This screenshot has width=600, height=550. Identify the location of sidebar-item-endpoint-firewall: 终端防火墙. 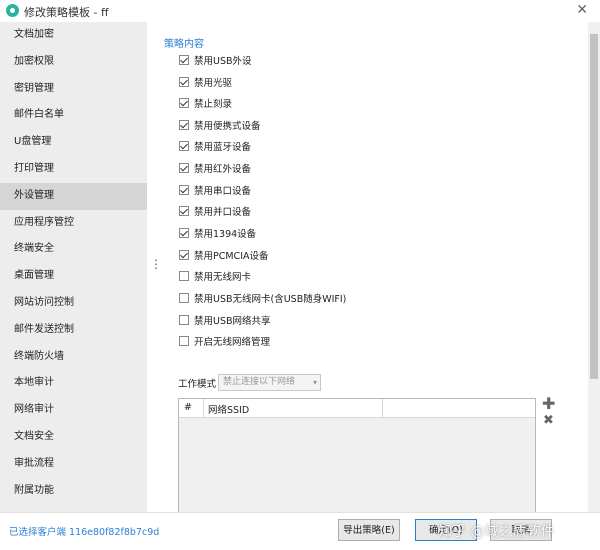
(73, 357).